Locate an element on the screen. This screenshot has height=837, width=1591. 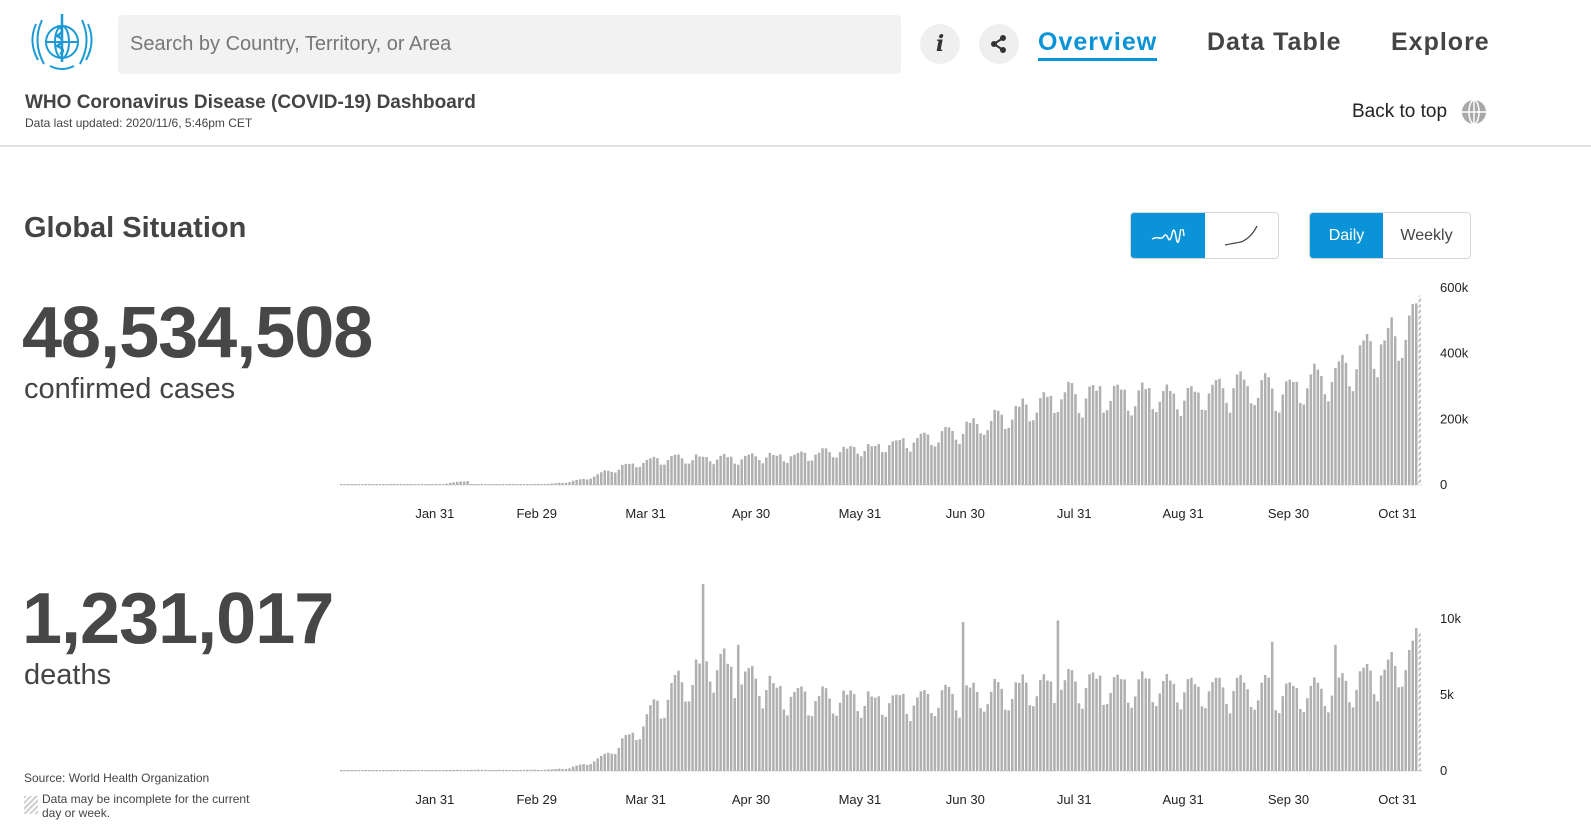
nav-explore: Explore is located at coordinates (1440, 42).